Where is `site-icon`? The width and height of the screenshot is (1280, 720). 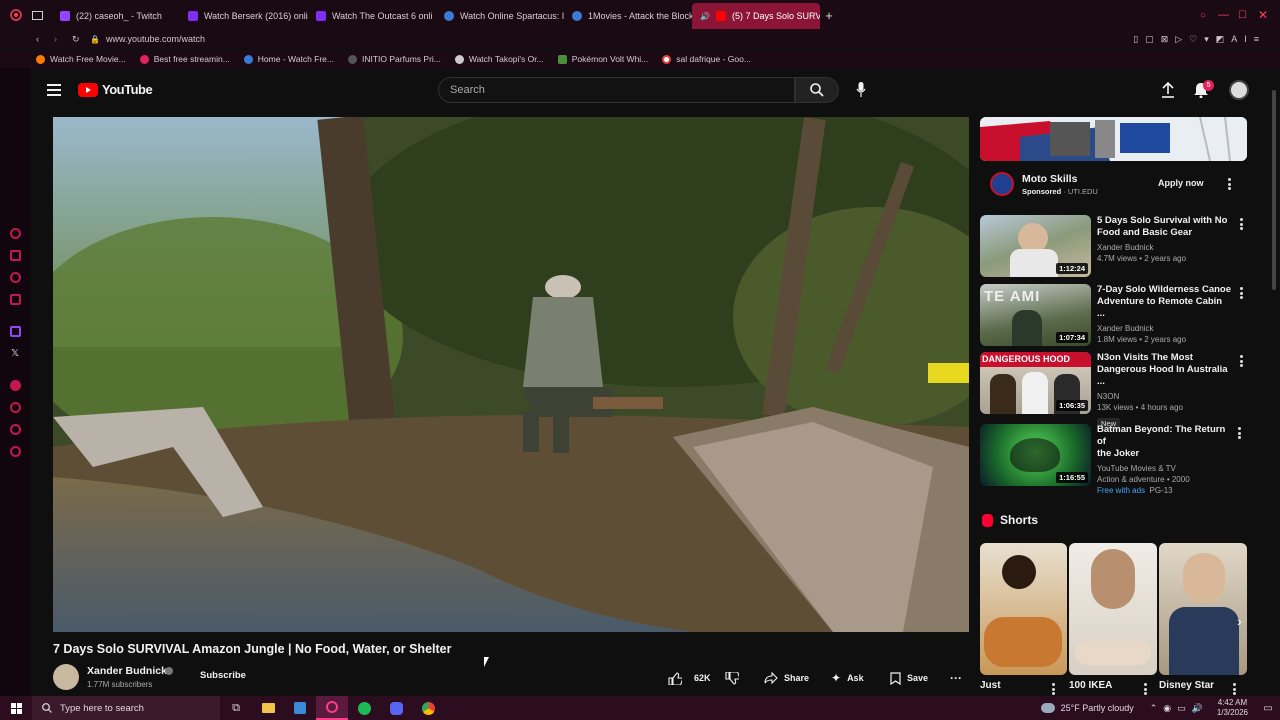 site-icon is located at coordinates (321, 16).